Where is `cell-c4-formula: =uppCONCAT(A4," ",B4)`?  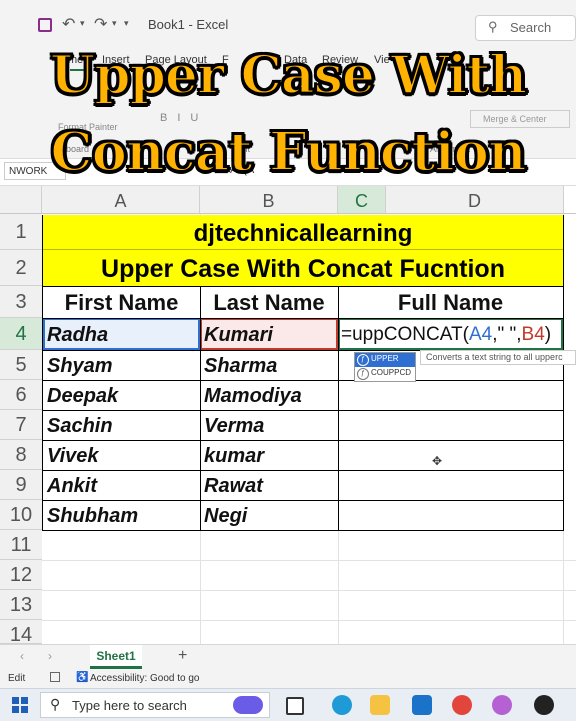
cell-c4-formula: =uppCONCAT(A4," ",B4) is located at coordinates (446, 334).